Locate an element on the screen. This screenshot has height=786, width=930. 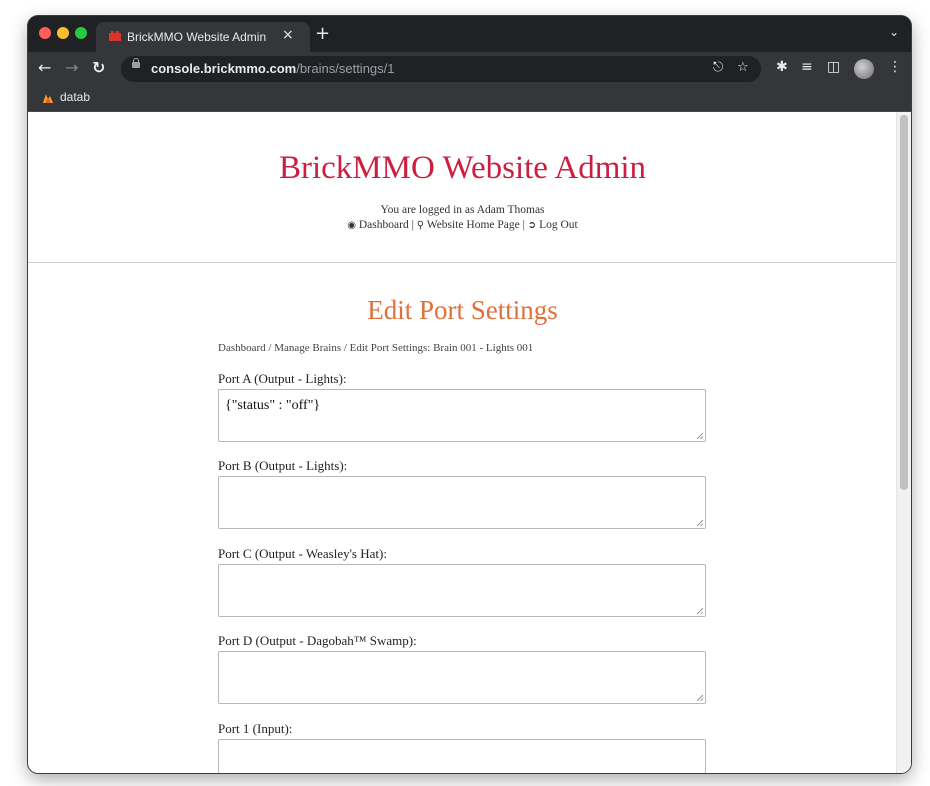
port-d-label: Port D (Output - Dagobah™ Swamp): is located at coordinates (317, 640).